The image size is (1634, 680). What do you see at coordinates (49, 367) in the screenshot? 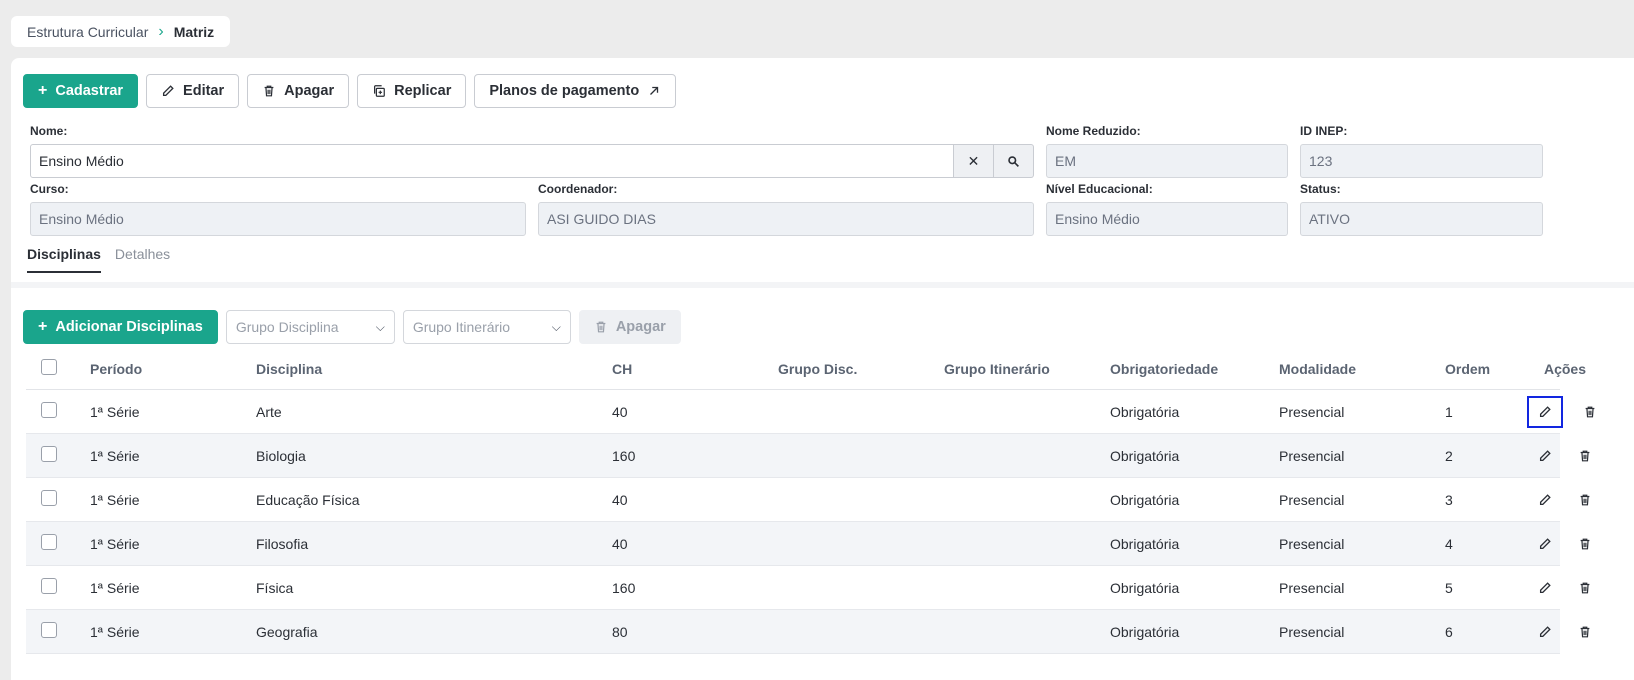
I see `select-all-checkbox` at bounding box center [49, 367].